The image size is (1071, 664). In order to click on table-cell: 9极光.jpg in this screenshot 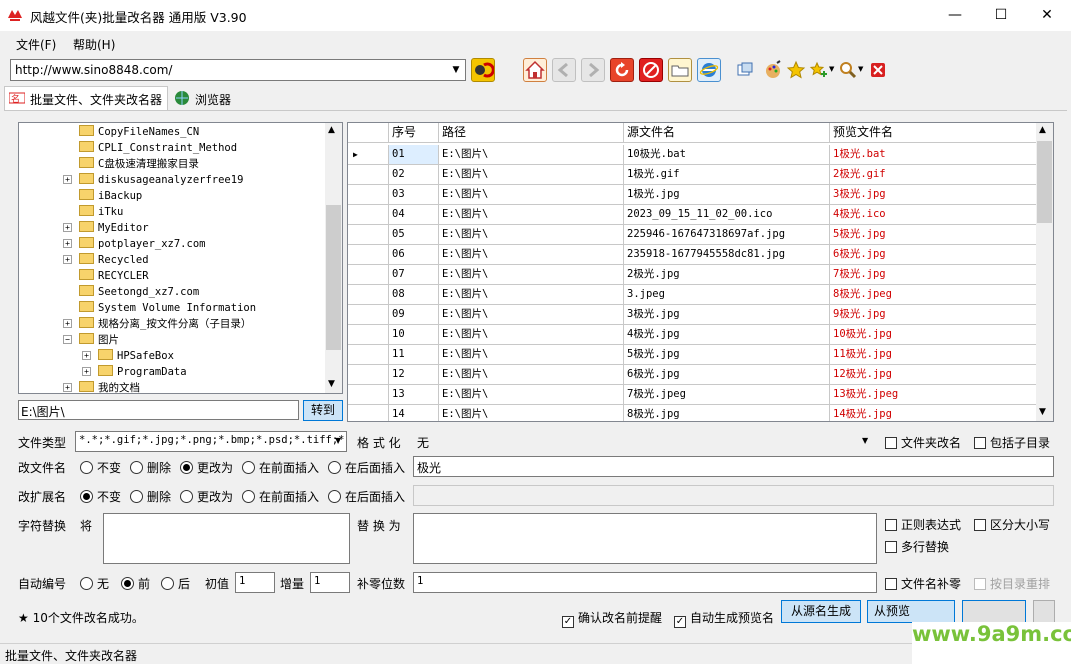, I will do `click(933, 315)`.